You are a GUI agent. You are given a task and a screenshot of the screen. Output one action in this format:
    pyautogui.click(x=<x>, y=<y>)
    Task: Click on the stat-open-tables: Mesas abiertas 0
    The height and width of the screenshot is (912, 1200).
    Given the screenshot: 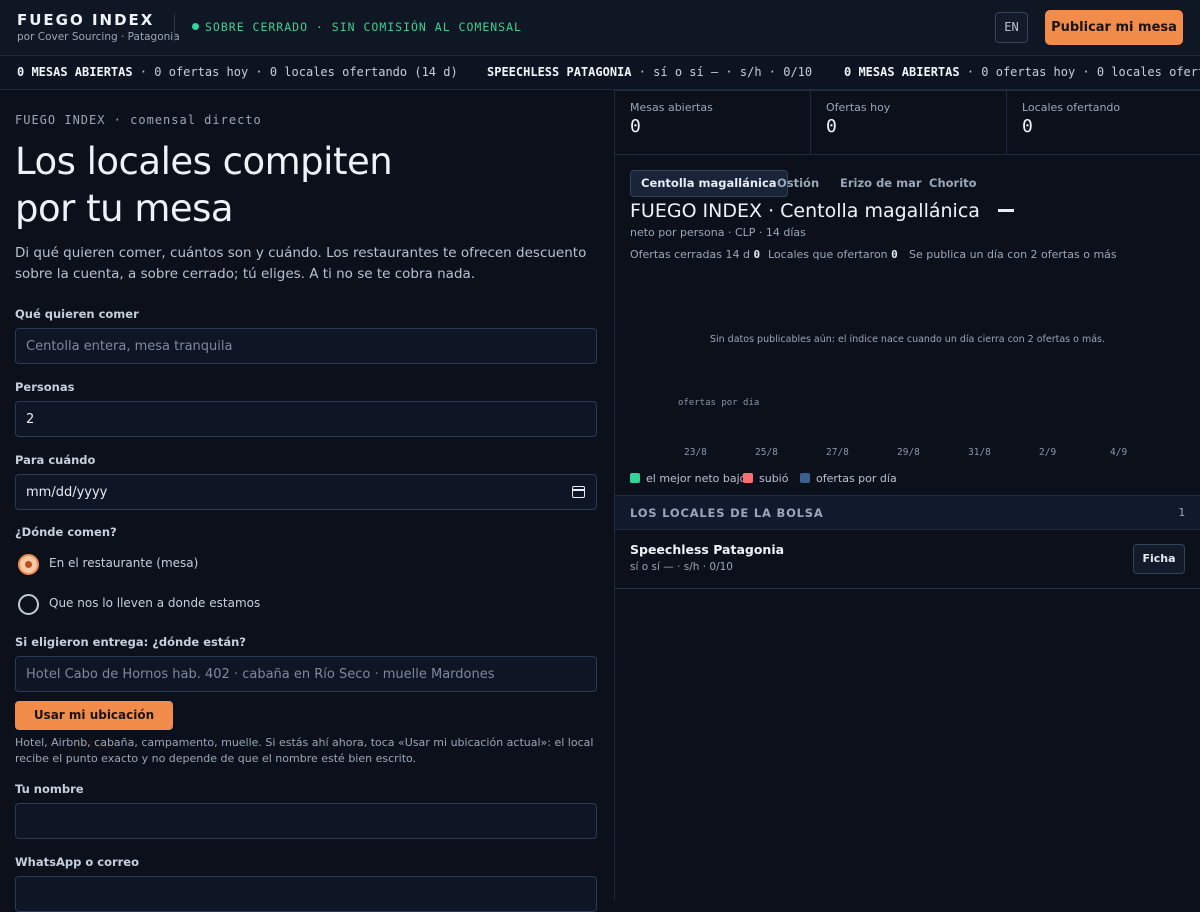 What is the action you would take?
    pyautogui.click(x=712, y=122)
    